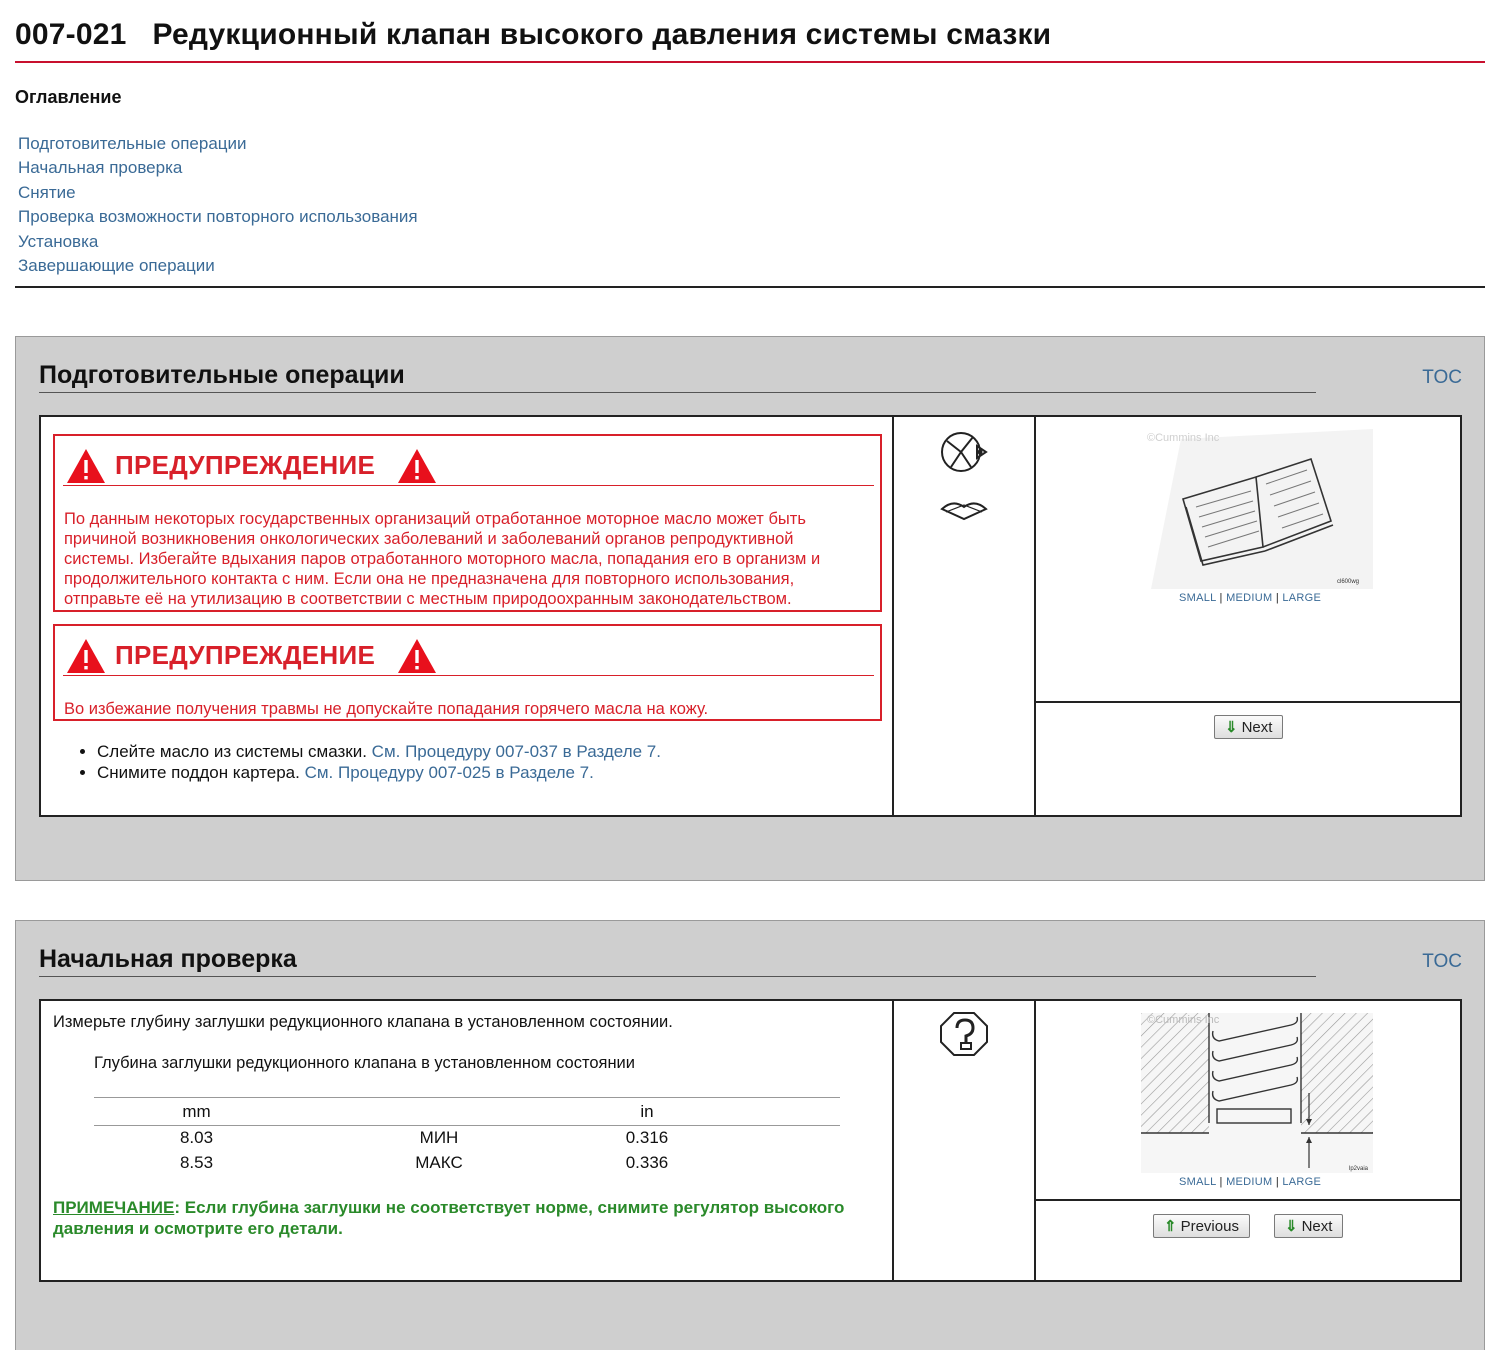  Describe the element at coordinates (467, 1163) in the screenshot. I see `table-row: 8.53 МАКС 0.336` at that location.